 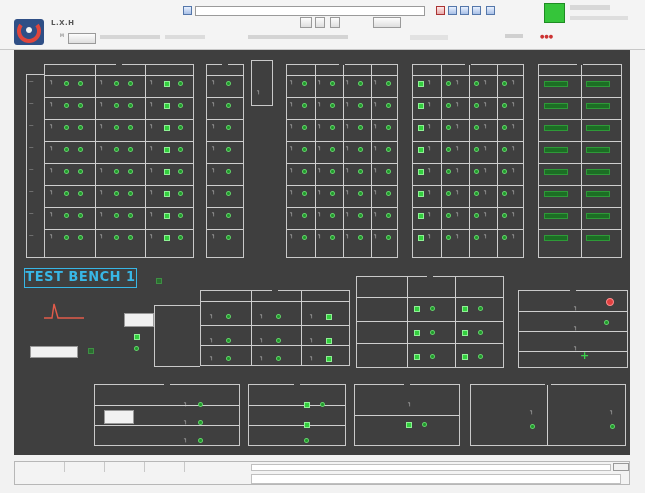 What do you see at coordinates (476, 10) in the screenshot?
I see `chart-icon` at bounding box center [476, 10].